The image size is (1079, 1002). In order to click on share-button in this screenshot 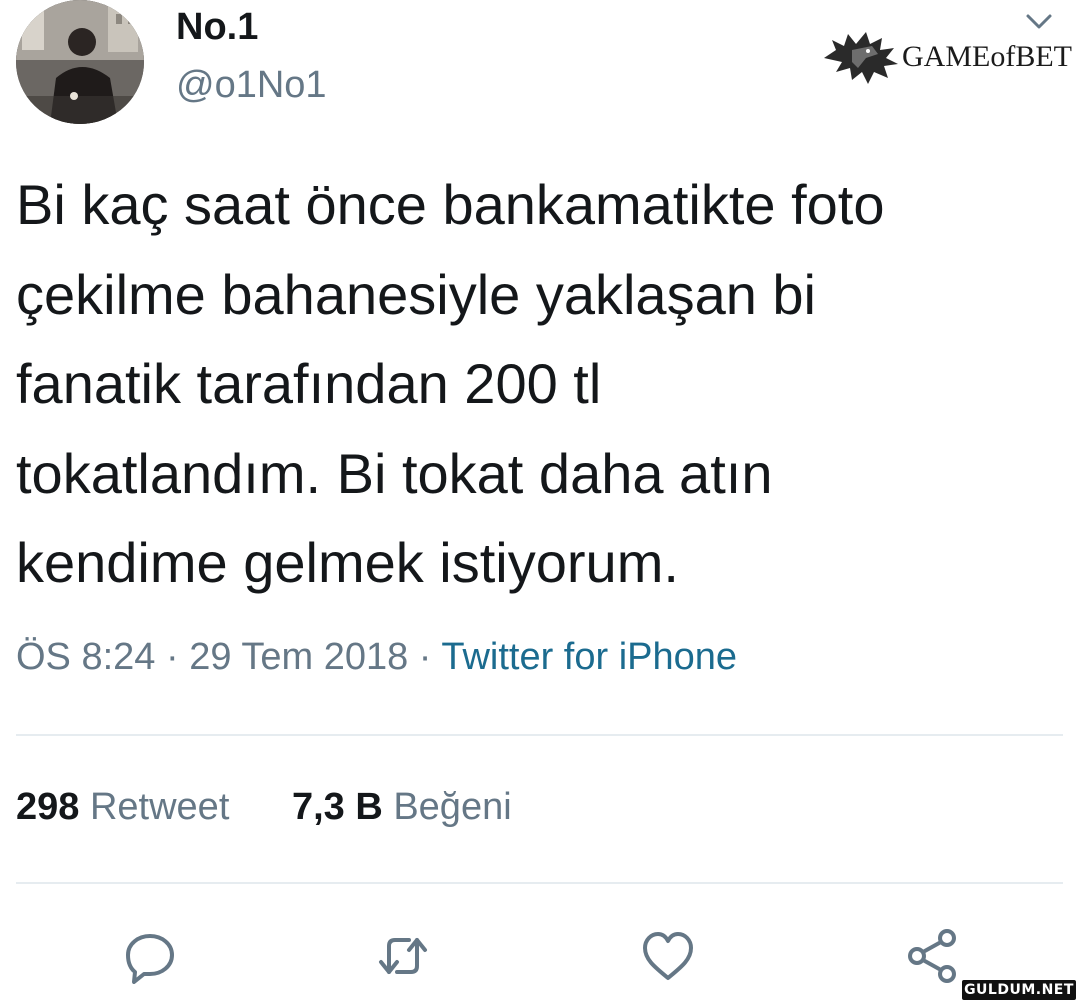, I will do `click(933, 956)`.